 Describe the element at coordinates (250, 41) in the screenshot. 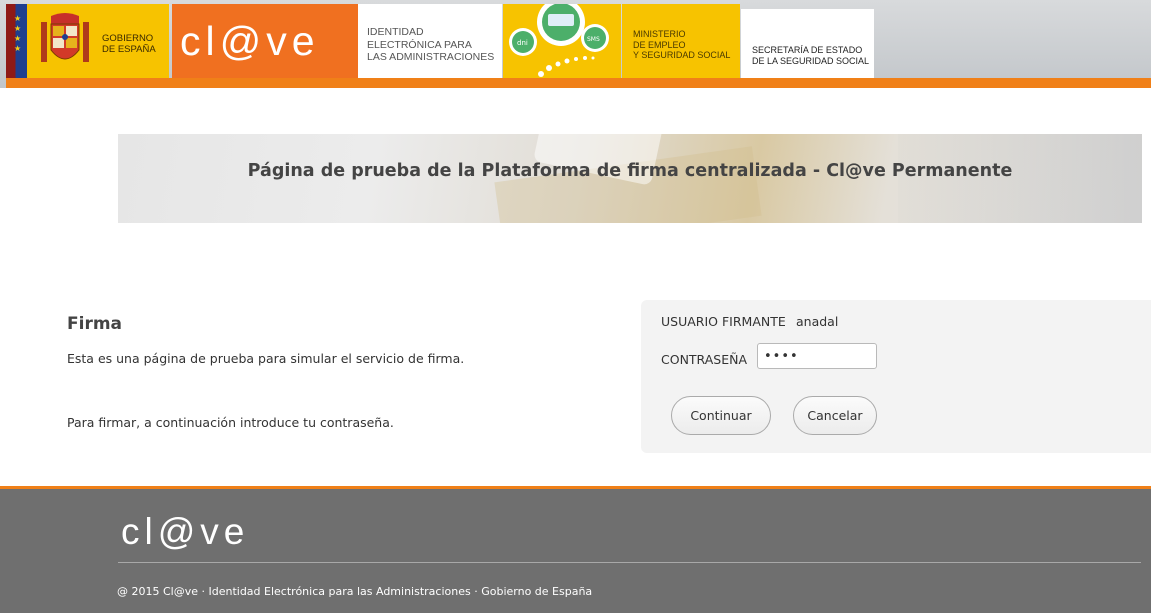

I see `clave-logo-text: cl@ve` at that location.